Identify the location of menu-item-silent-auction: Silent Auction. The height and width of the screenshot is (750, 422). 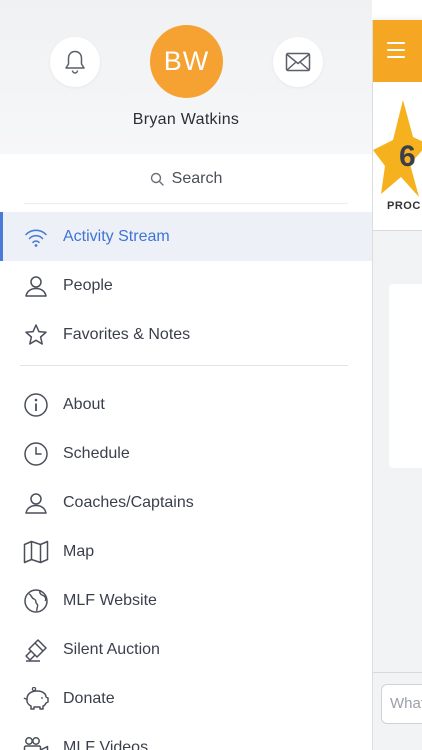
(186, 649).